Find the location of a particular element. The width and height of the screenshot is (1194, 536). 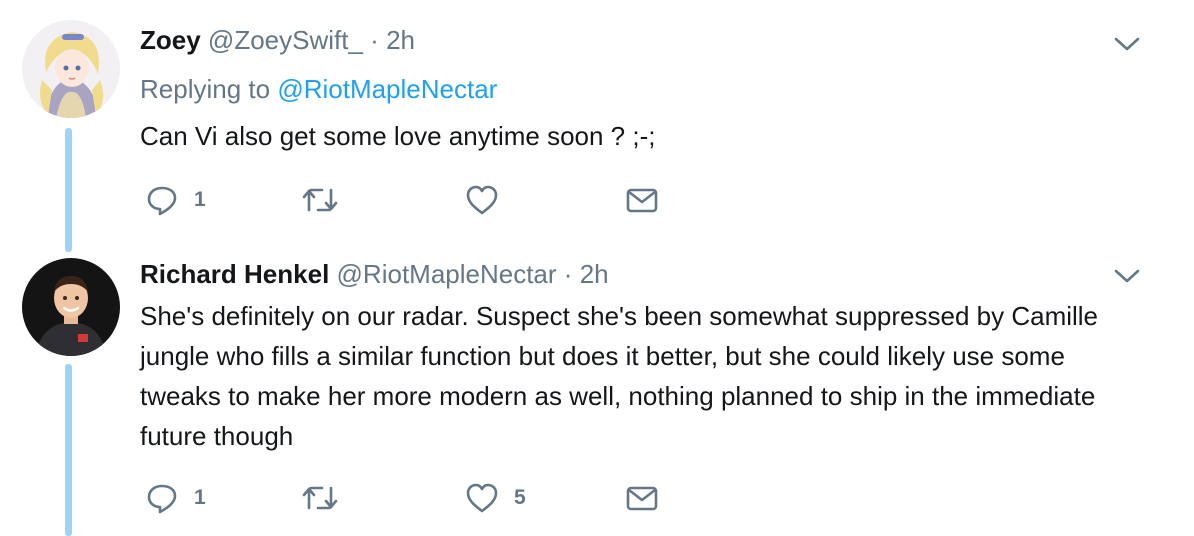

tweet-actions: 1 5 is located at coordinates (420, 498).